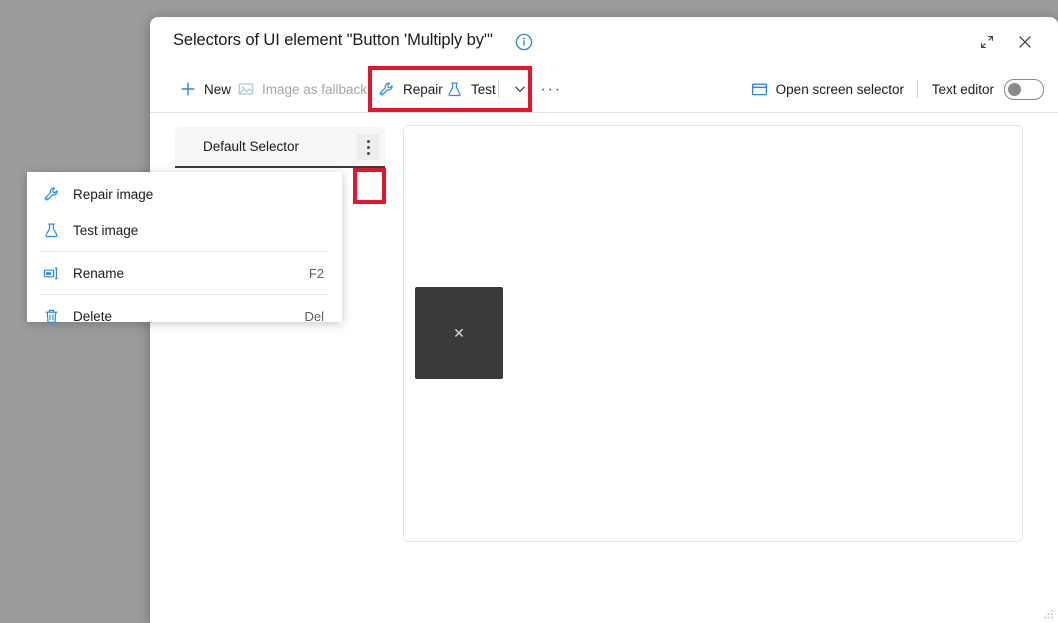  Describe the element at coordinates (1014, 89) in the screenshot. I see `toggle-knob` at that location.